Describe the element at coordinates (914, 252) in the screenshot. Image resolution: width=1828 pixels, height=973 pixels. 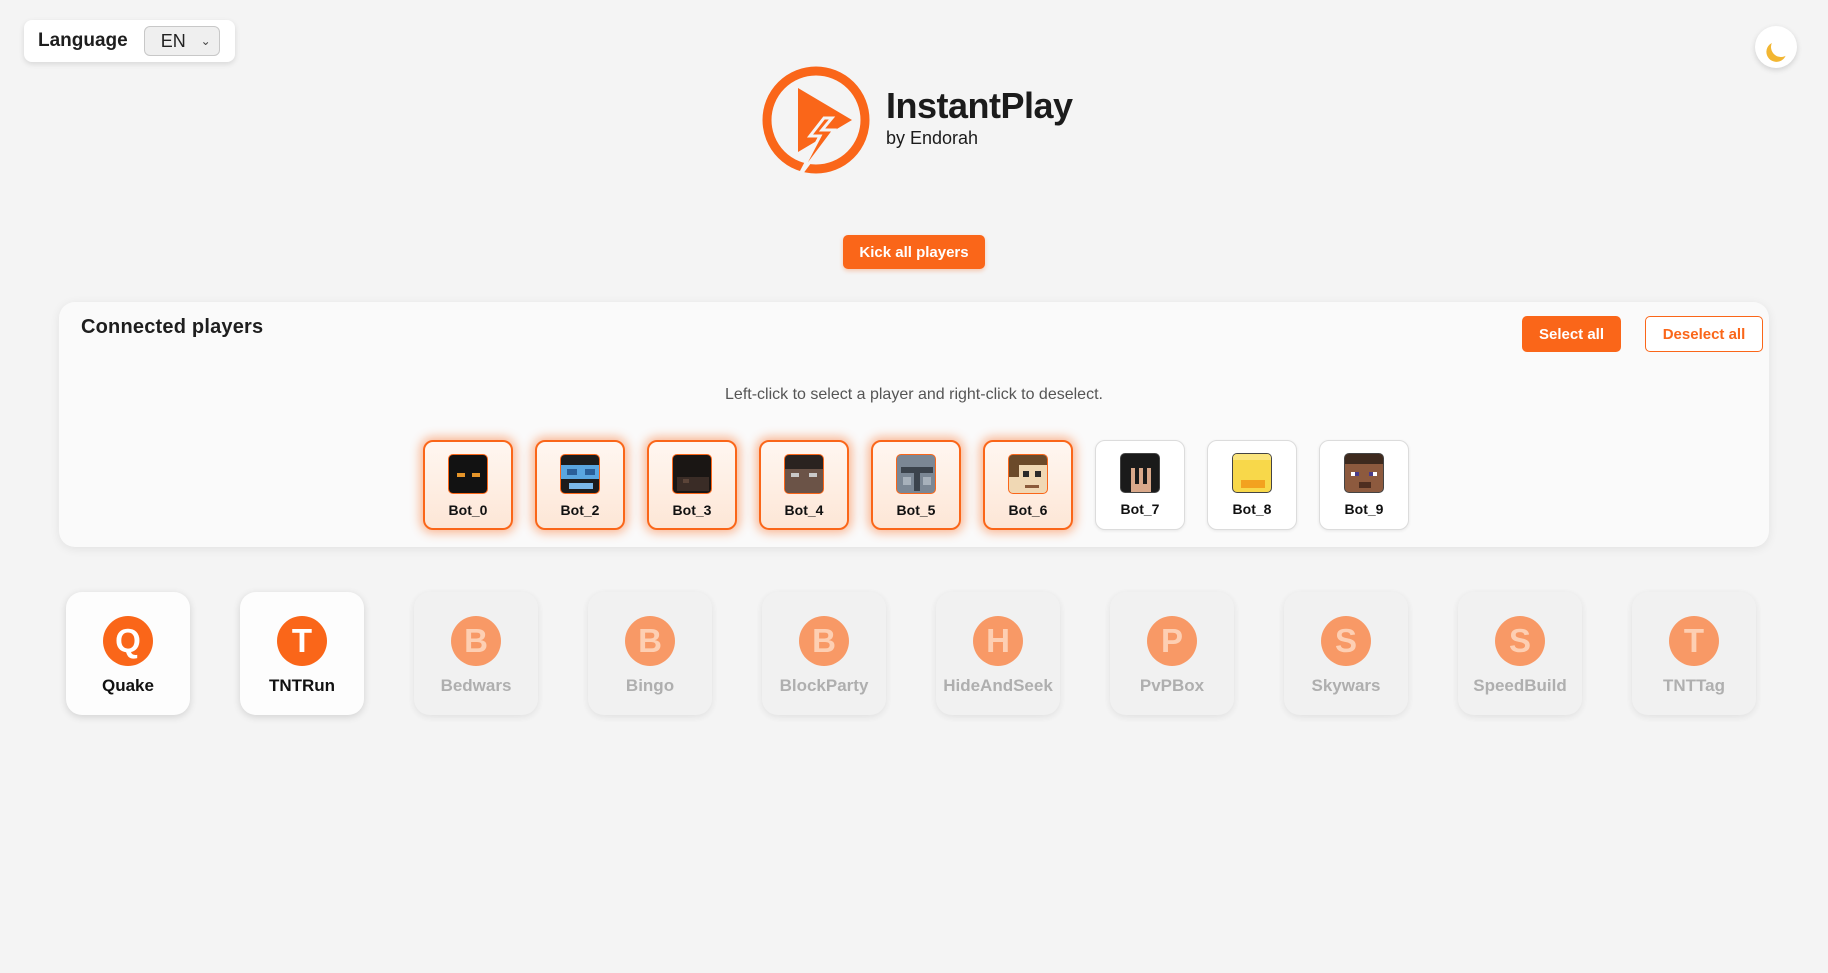
I see `kick-all-players-button: Kick all players` at that location.